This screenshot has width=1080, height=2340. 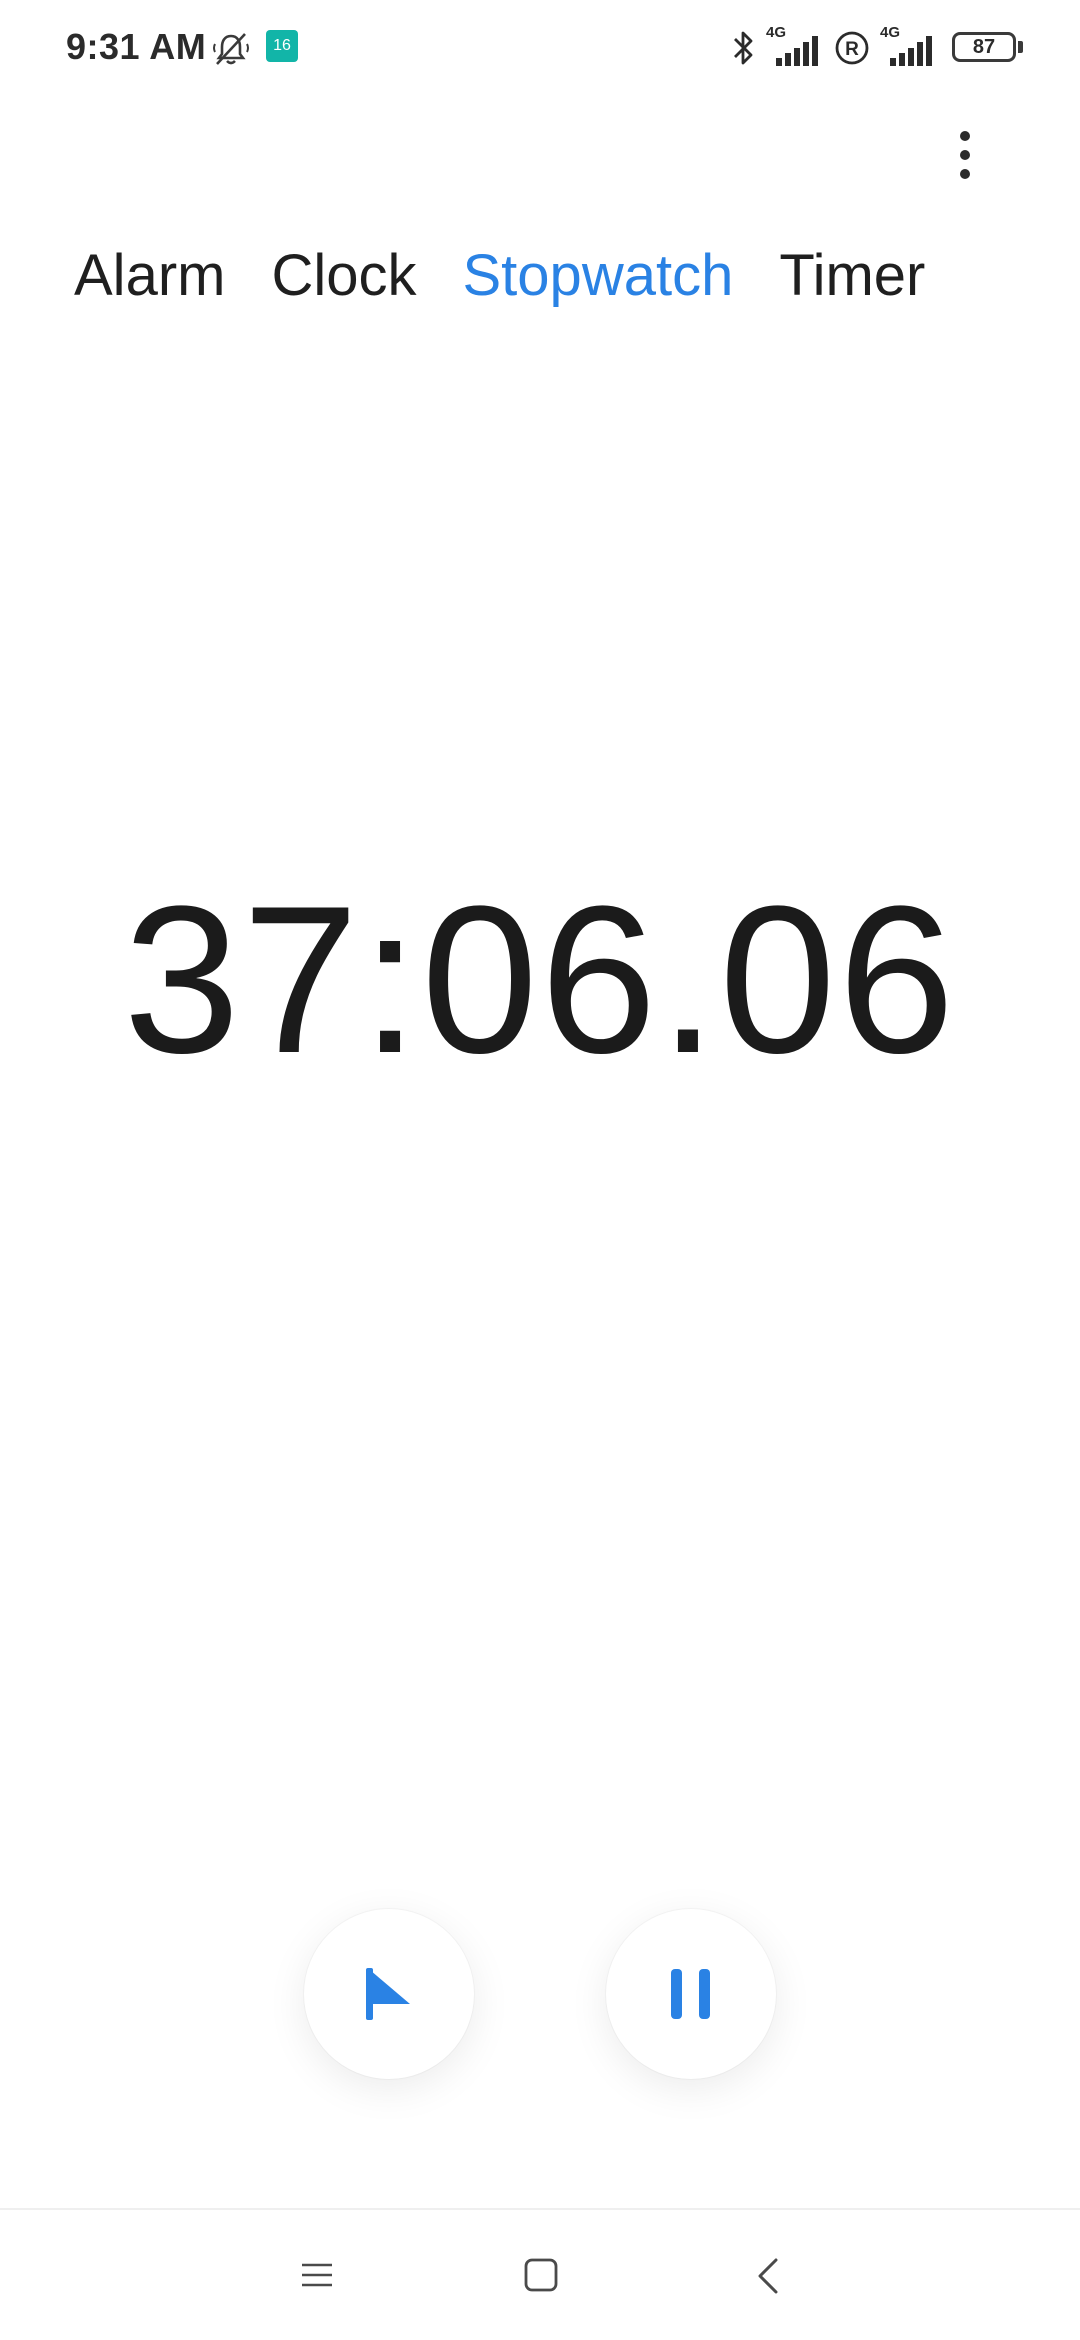 What do you see at coordinates (540, 979) in the screenshot?
I see `stopwatch-elapsed-time: 37:06.06` at bounding box center [540, 979].